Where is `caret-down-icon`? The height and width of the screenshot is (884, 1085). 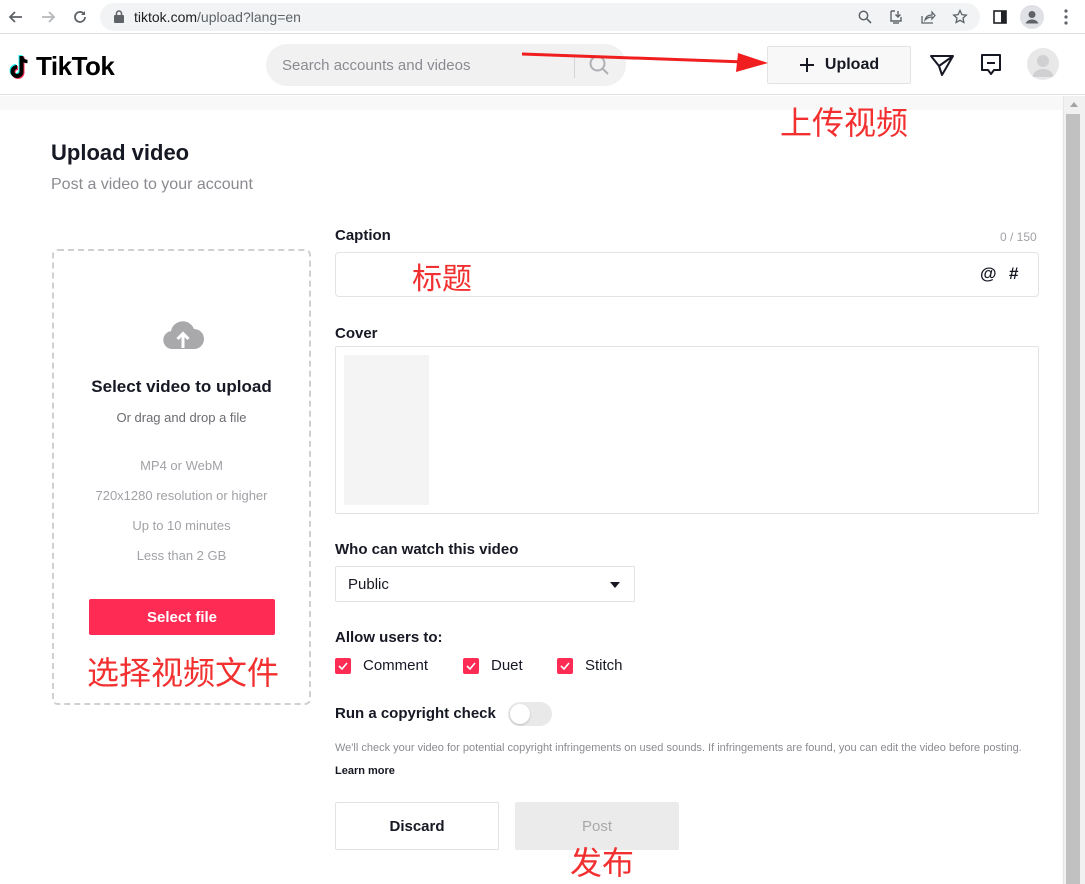
caret-down-icon is located at coordinates (615, 585).